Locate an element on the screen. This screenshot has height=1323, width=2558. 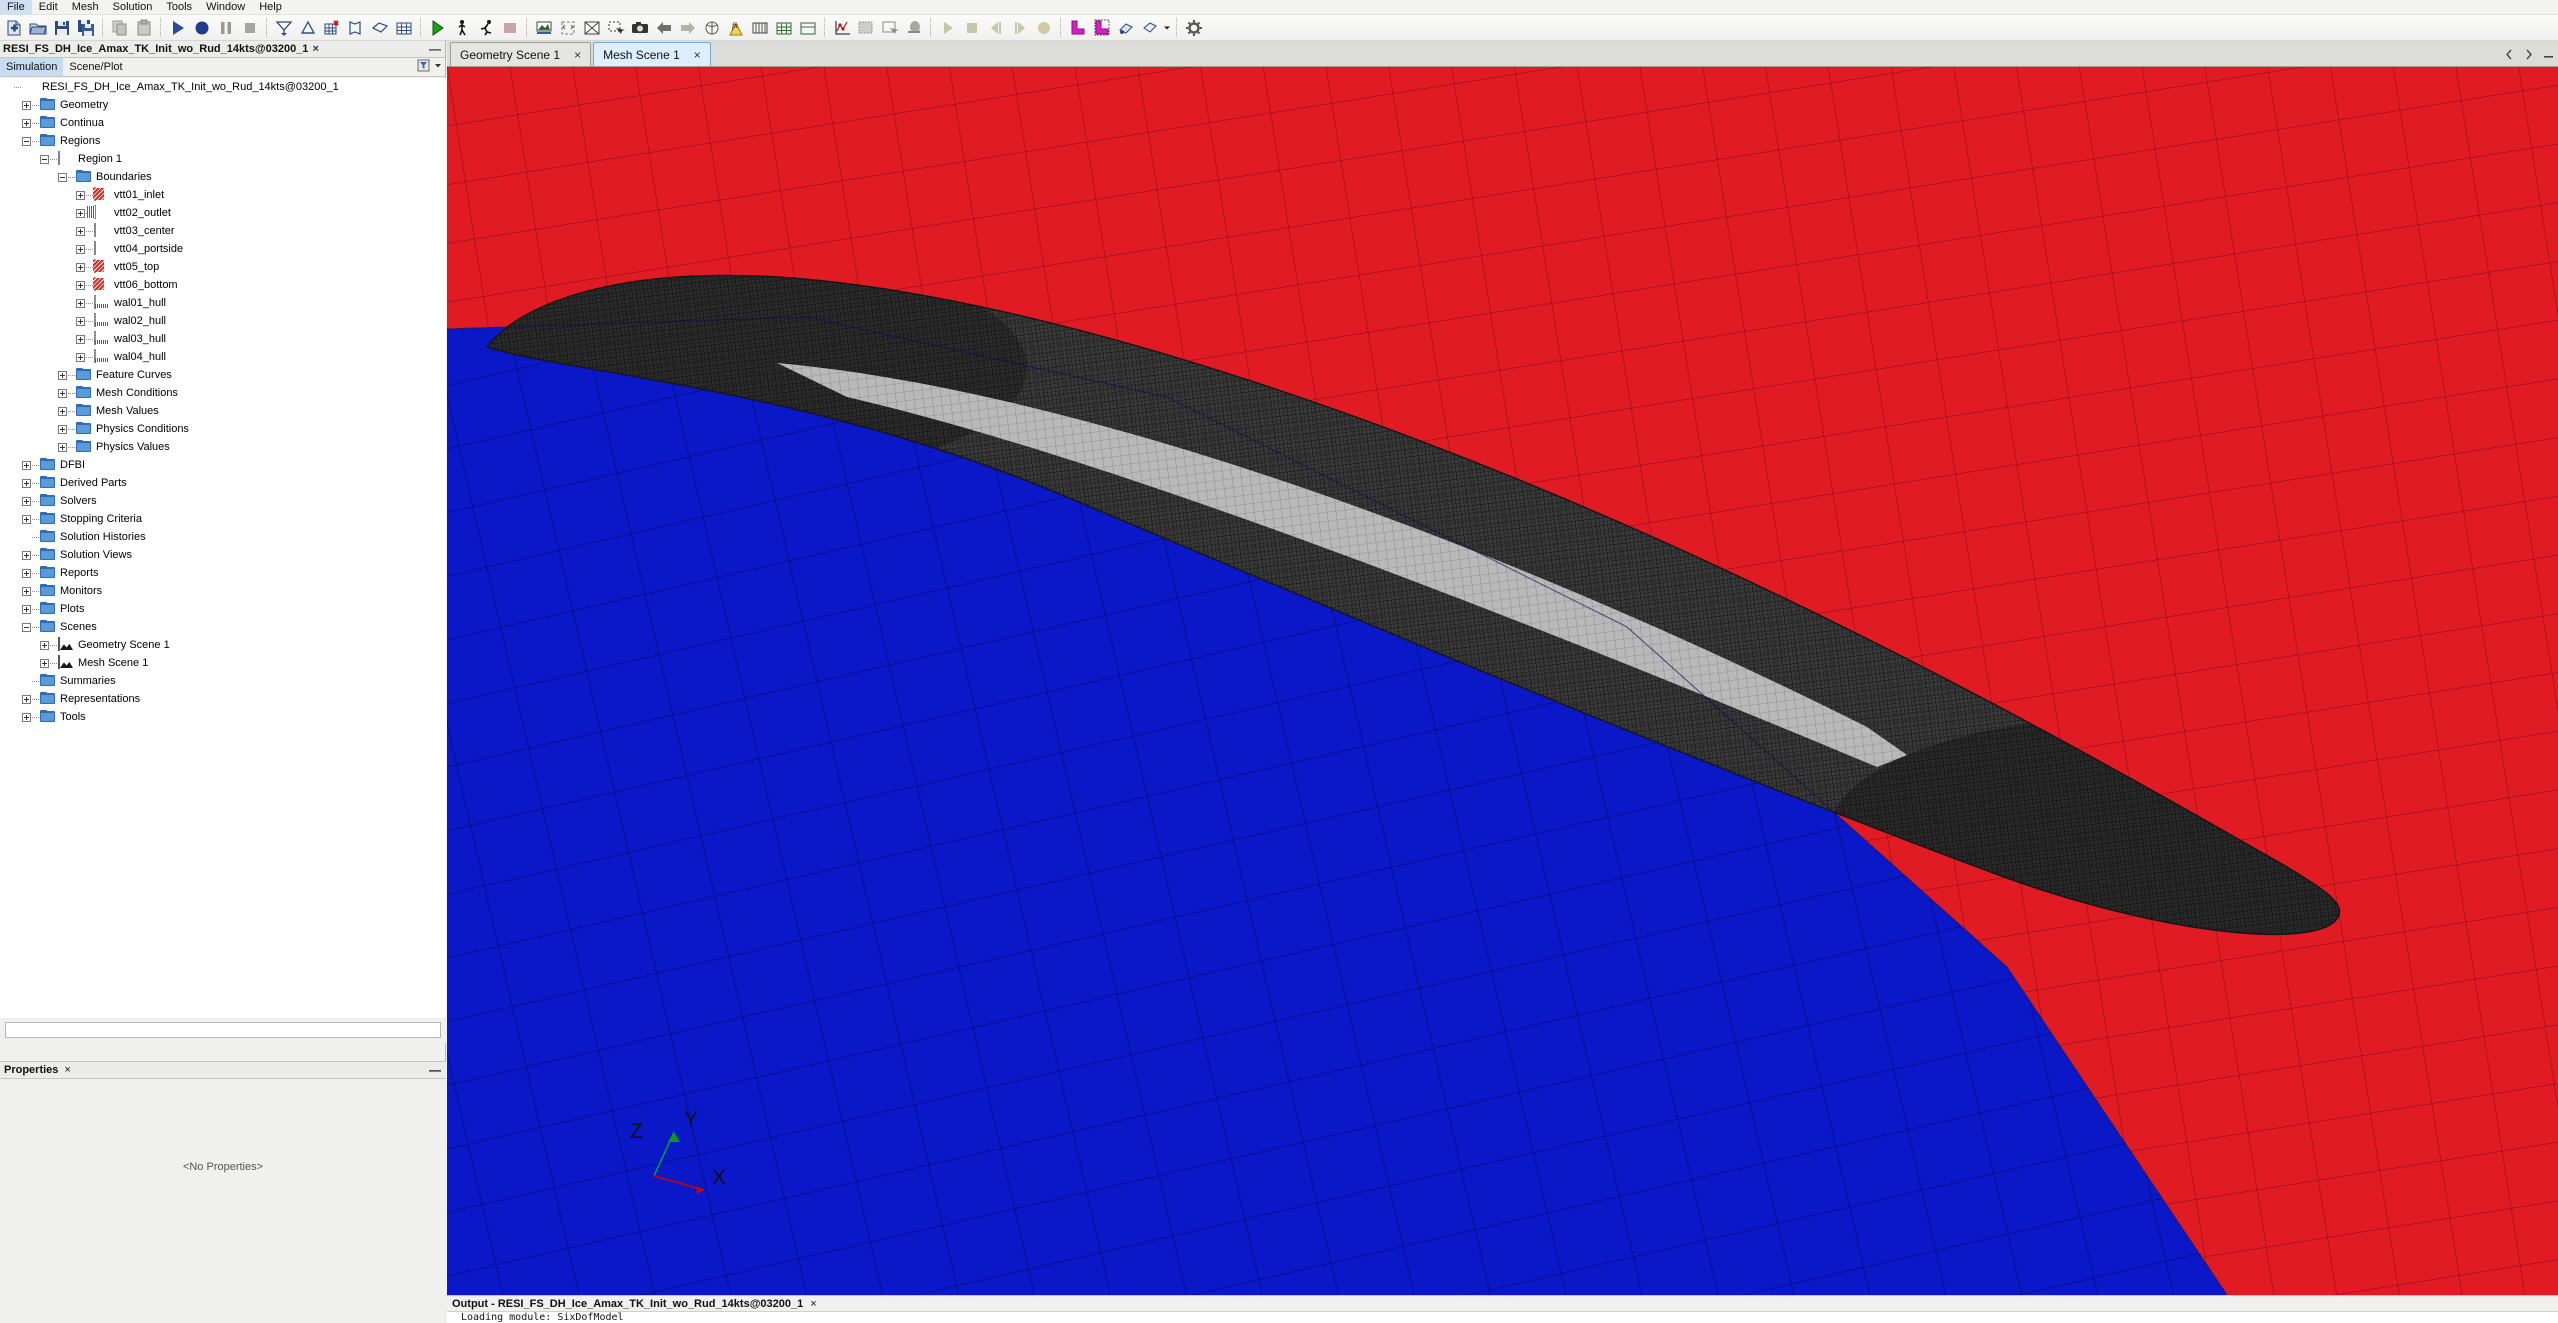
tree-item-solution-views: Solution Views is located at coordinates (223, 555).